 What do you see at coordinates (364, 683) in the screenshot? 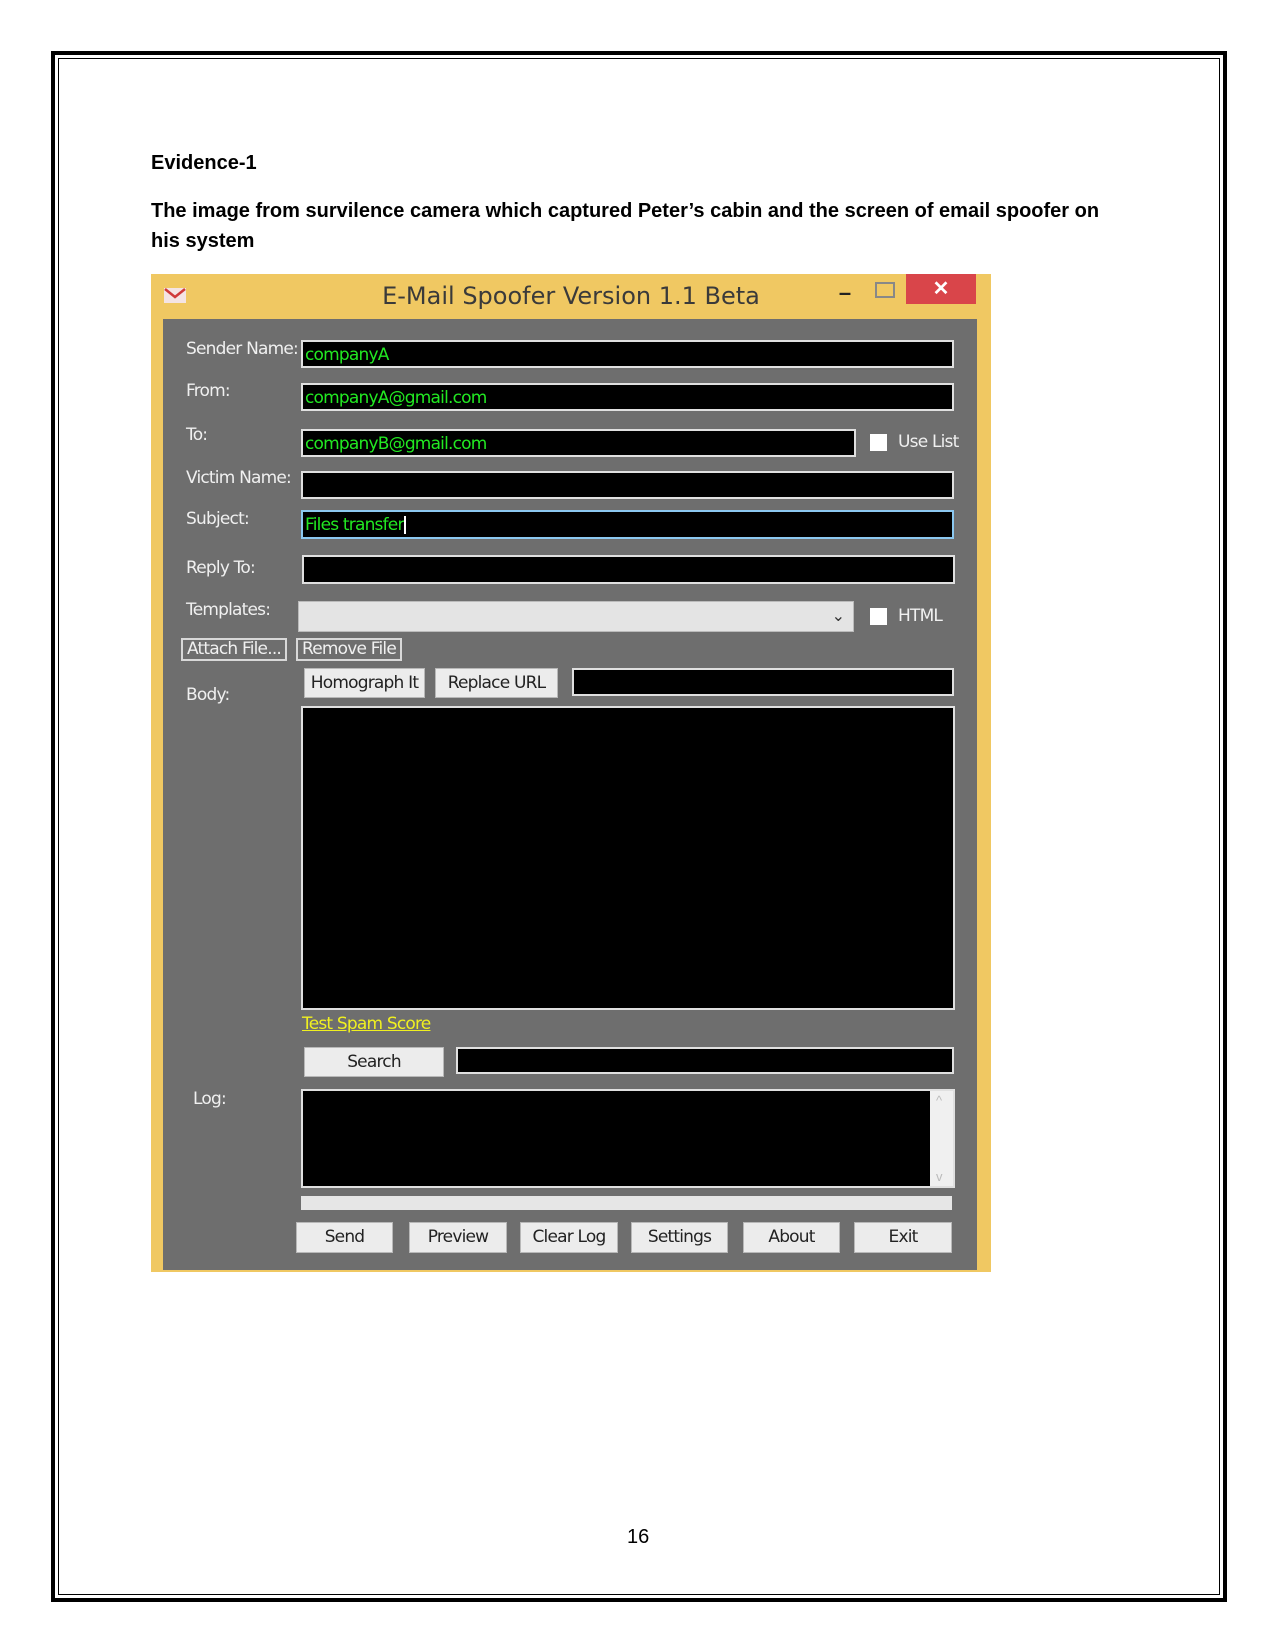
I see `homograph-it-button: Homograph It` at bounding box center [364, 683].